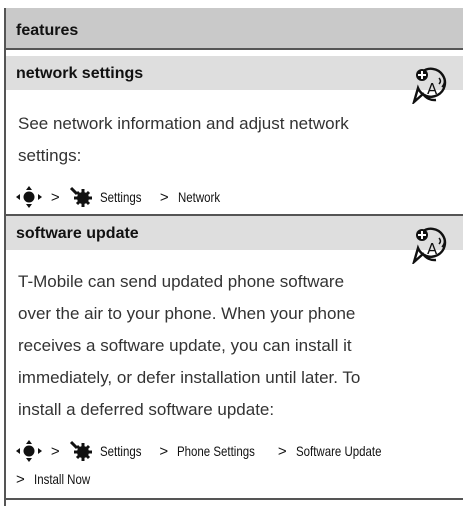 The height and width of the screenshot is (506, 463). I want to click on body-line: settings:, so click(50, 155).